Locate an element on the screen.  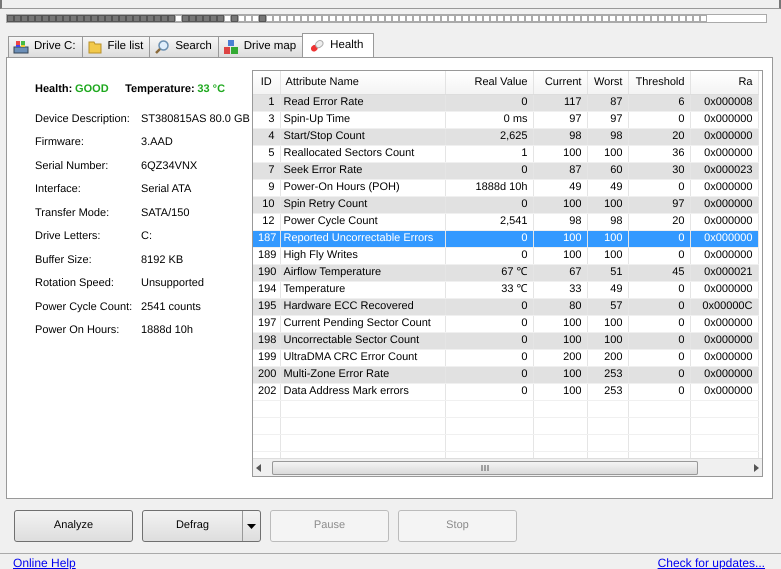
table-row: 9 Power-On Hours (POH) 1888d 10h 49 49 0 0x000000 is located at coordinates (505, 187).